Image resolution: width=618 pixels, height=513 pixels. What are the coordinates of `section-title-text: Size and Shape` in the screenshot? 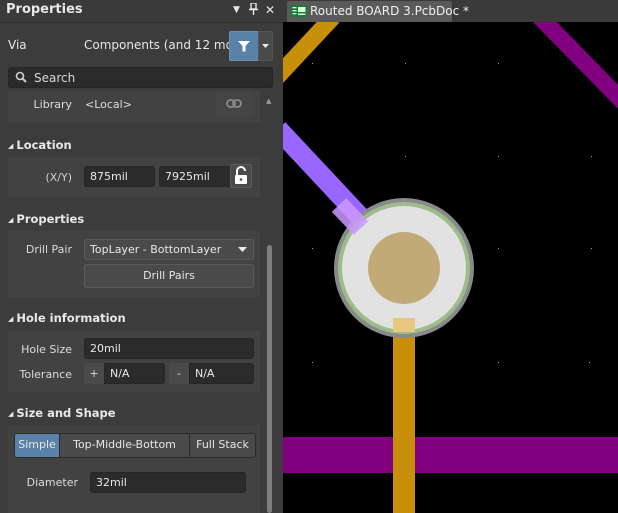 It's located at (66, 413).